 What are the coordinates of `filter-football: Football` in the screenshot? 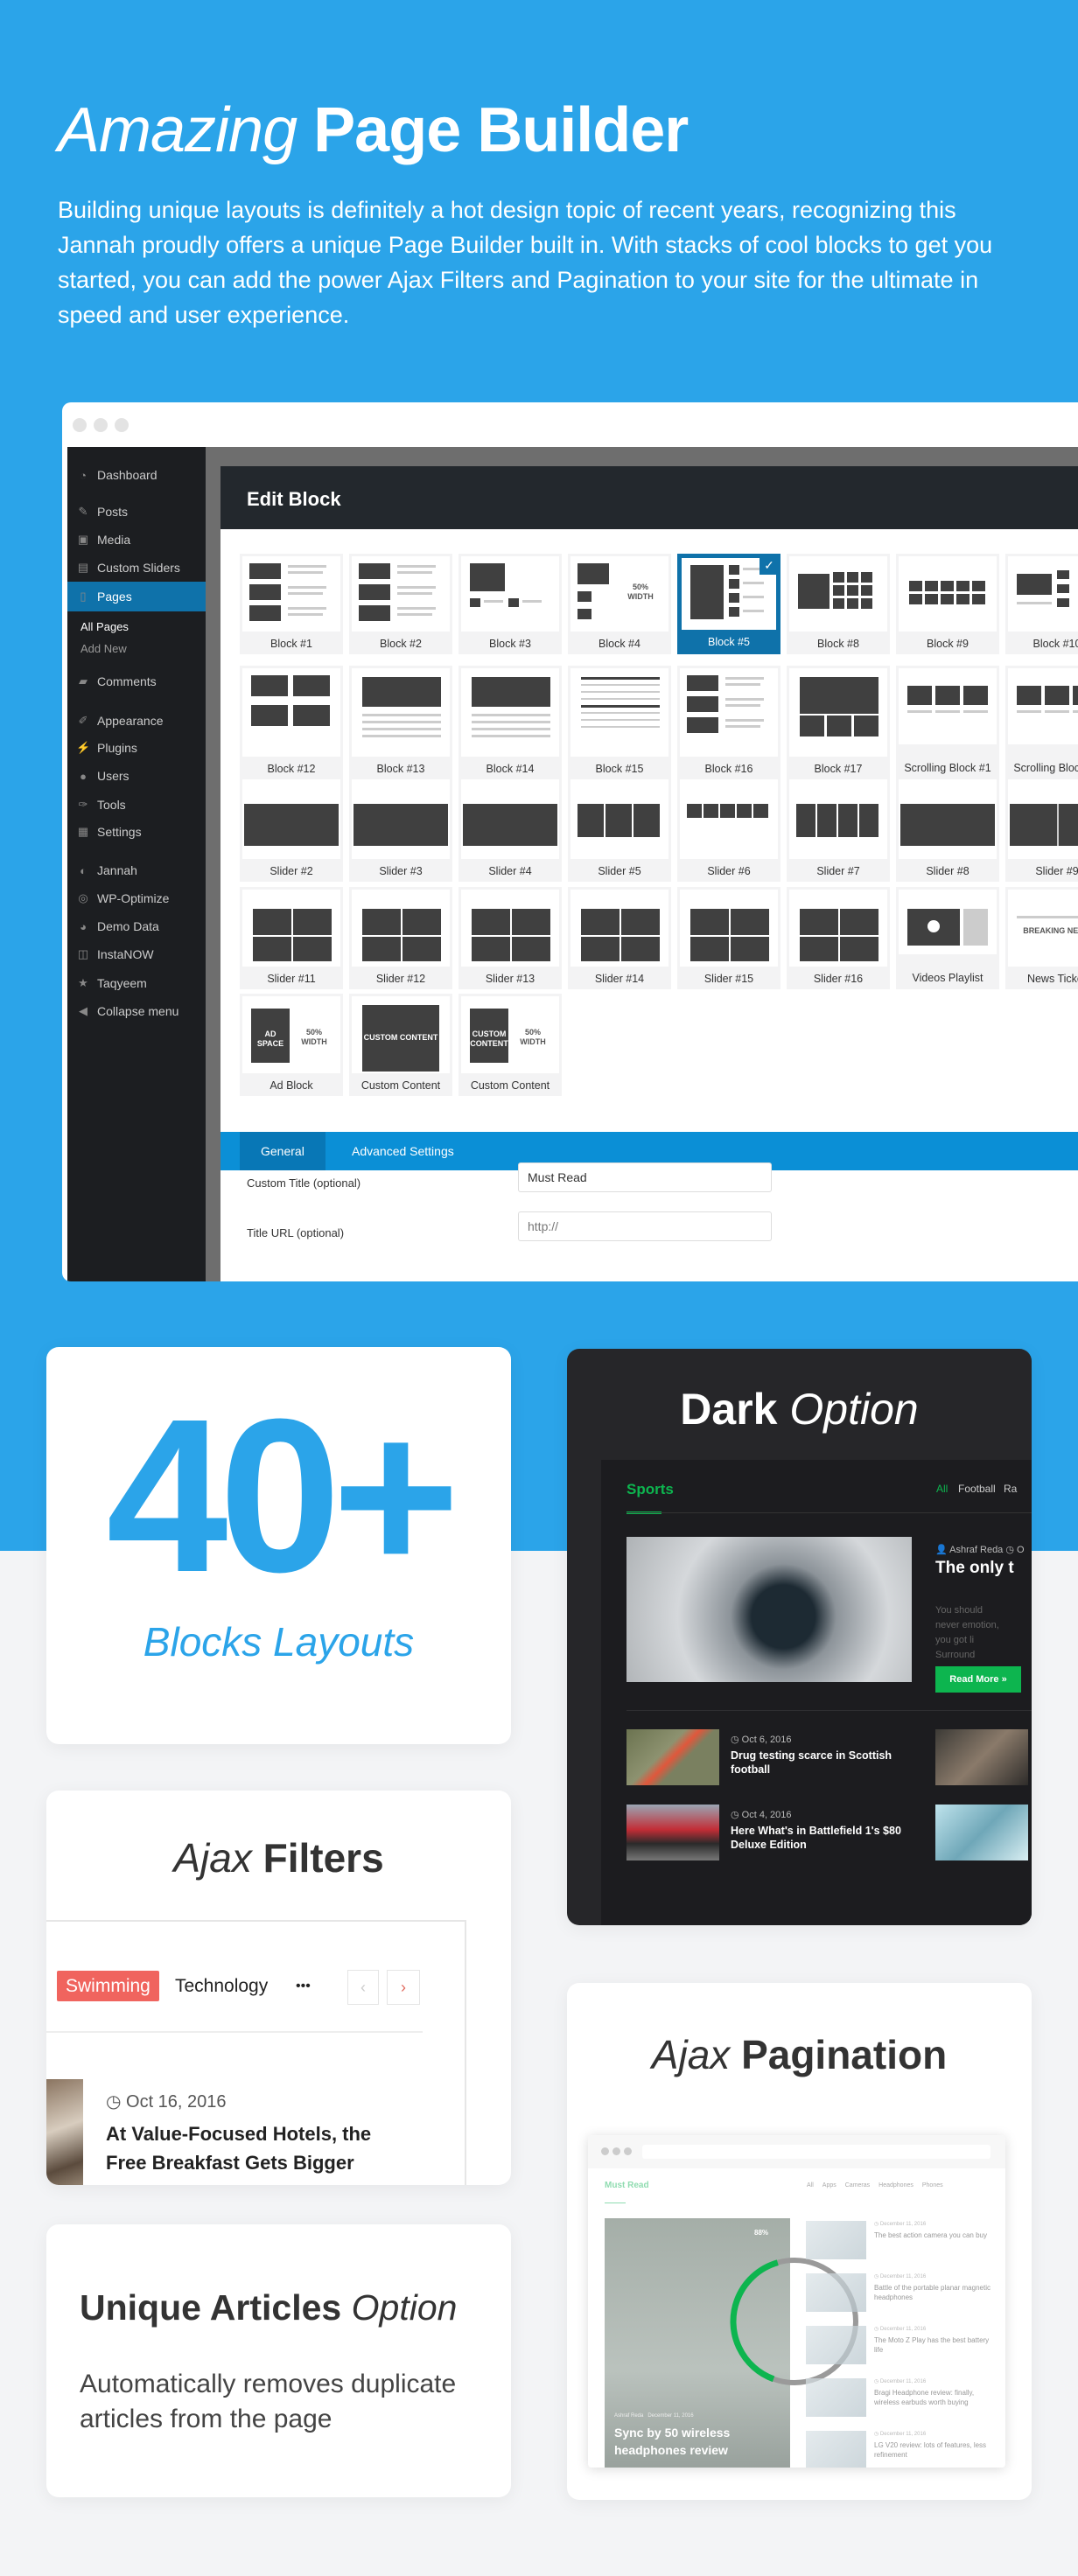 It's located at (977, 1489).